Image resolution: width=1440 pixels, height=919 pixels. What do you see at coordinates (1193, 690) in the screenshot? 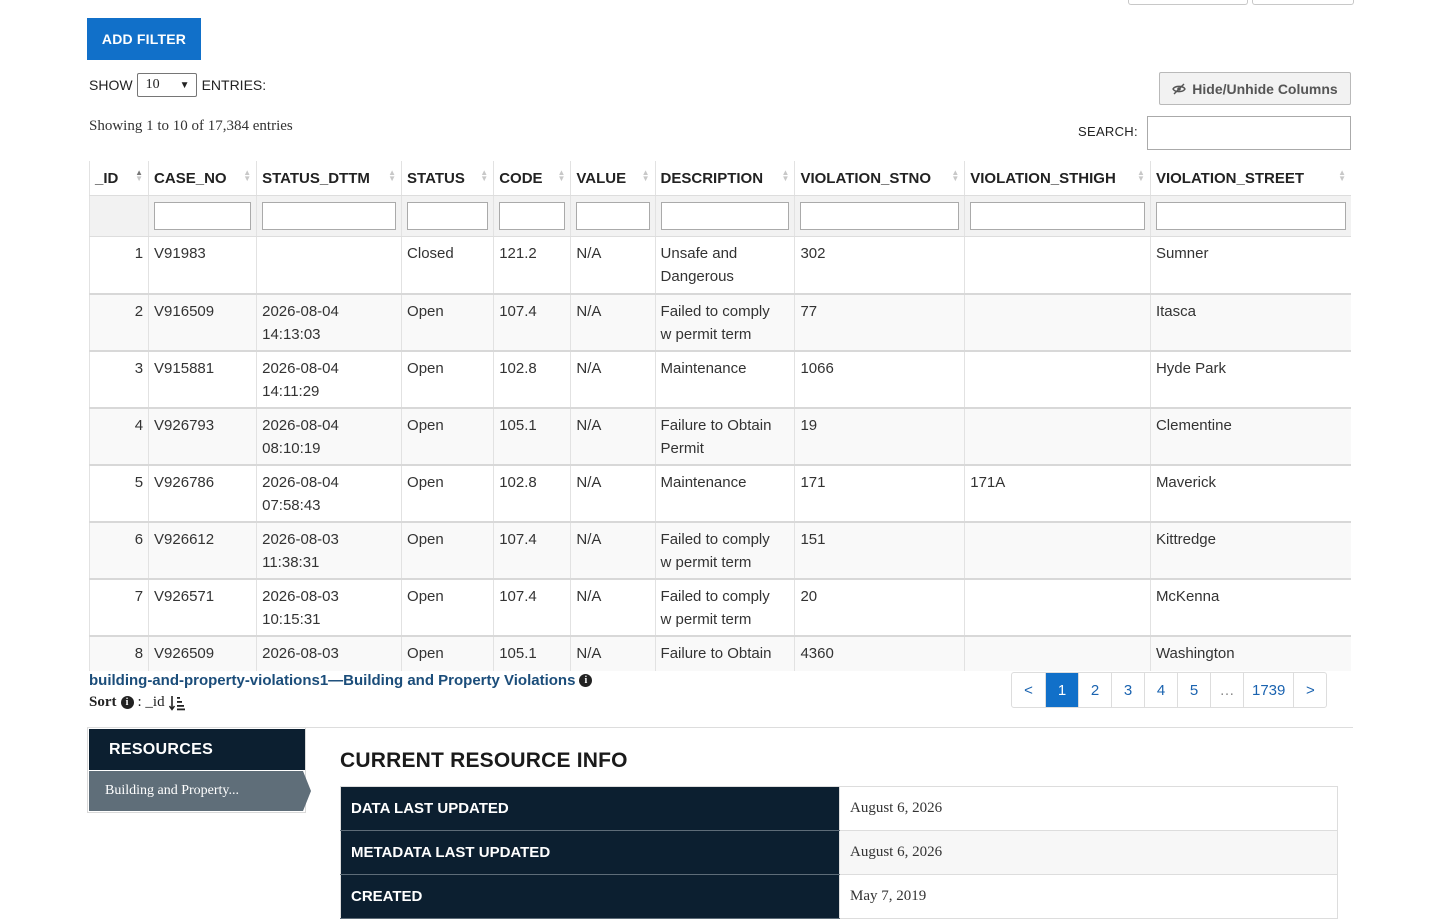
I see `pagination-page-5: 5` at bounding box center [1193, 690].